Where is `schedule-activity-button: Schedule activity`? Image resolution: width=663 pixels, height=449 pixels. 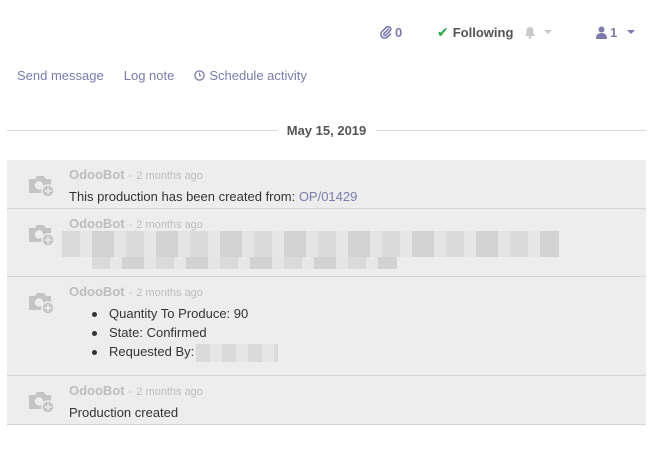
schedule-activity-button: Schedule activity is located at coordinates (250, 75).